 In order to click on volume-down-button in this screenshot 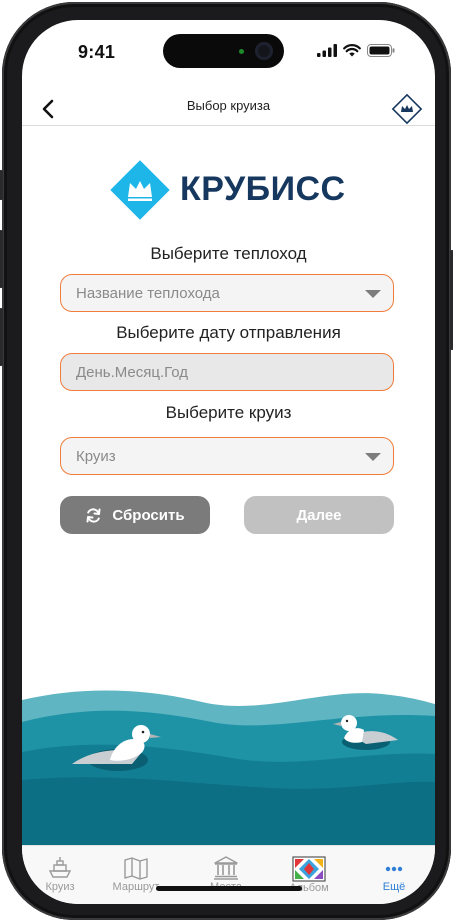, I will do `click(1, 337)`.